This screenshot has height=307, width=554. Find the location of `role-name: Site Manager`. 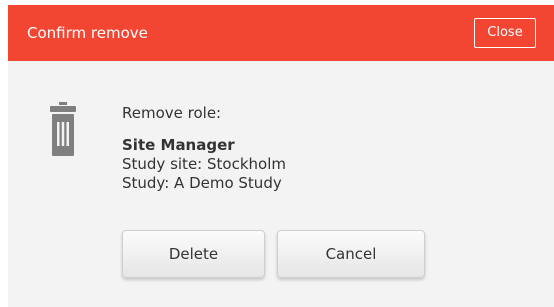

role-name: Site Manager is located at coordinates (178, 145).